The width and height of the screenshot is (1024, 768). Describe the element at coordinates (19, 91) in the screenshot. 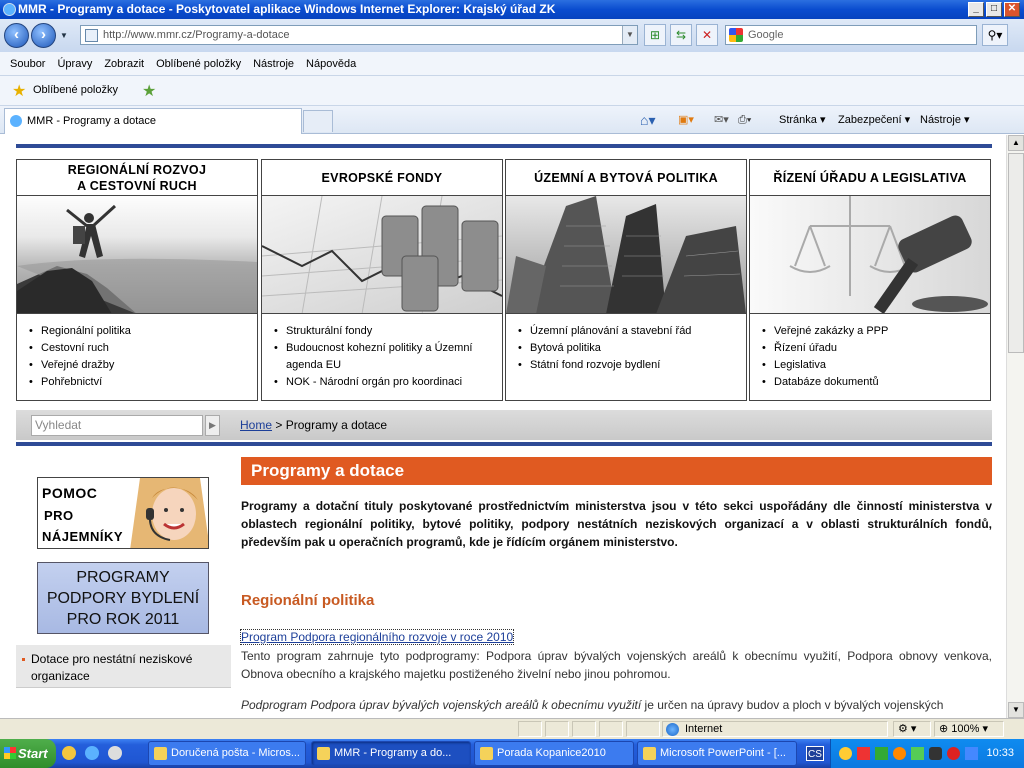

I see `star-icon: ★` at that location.